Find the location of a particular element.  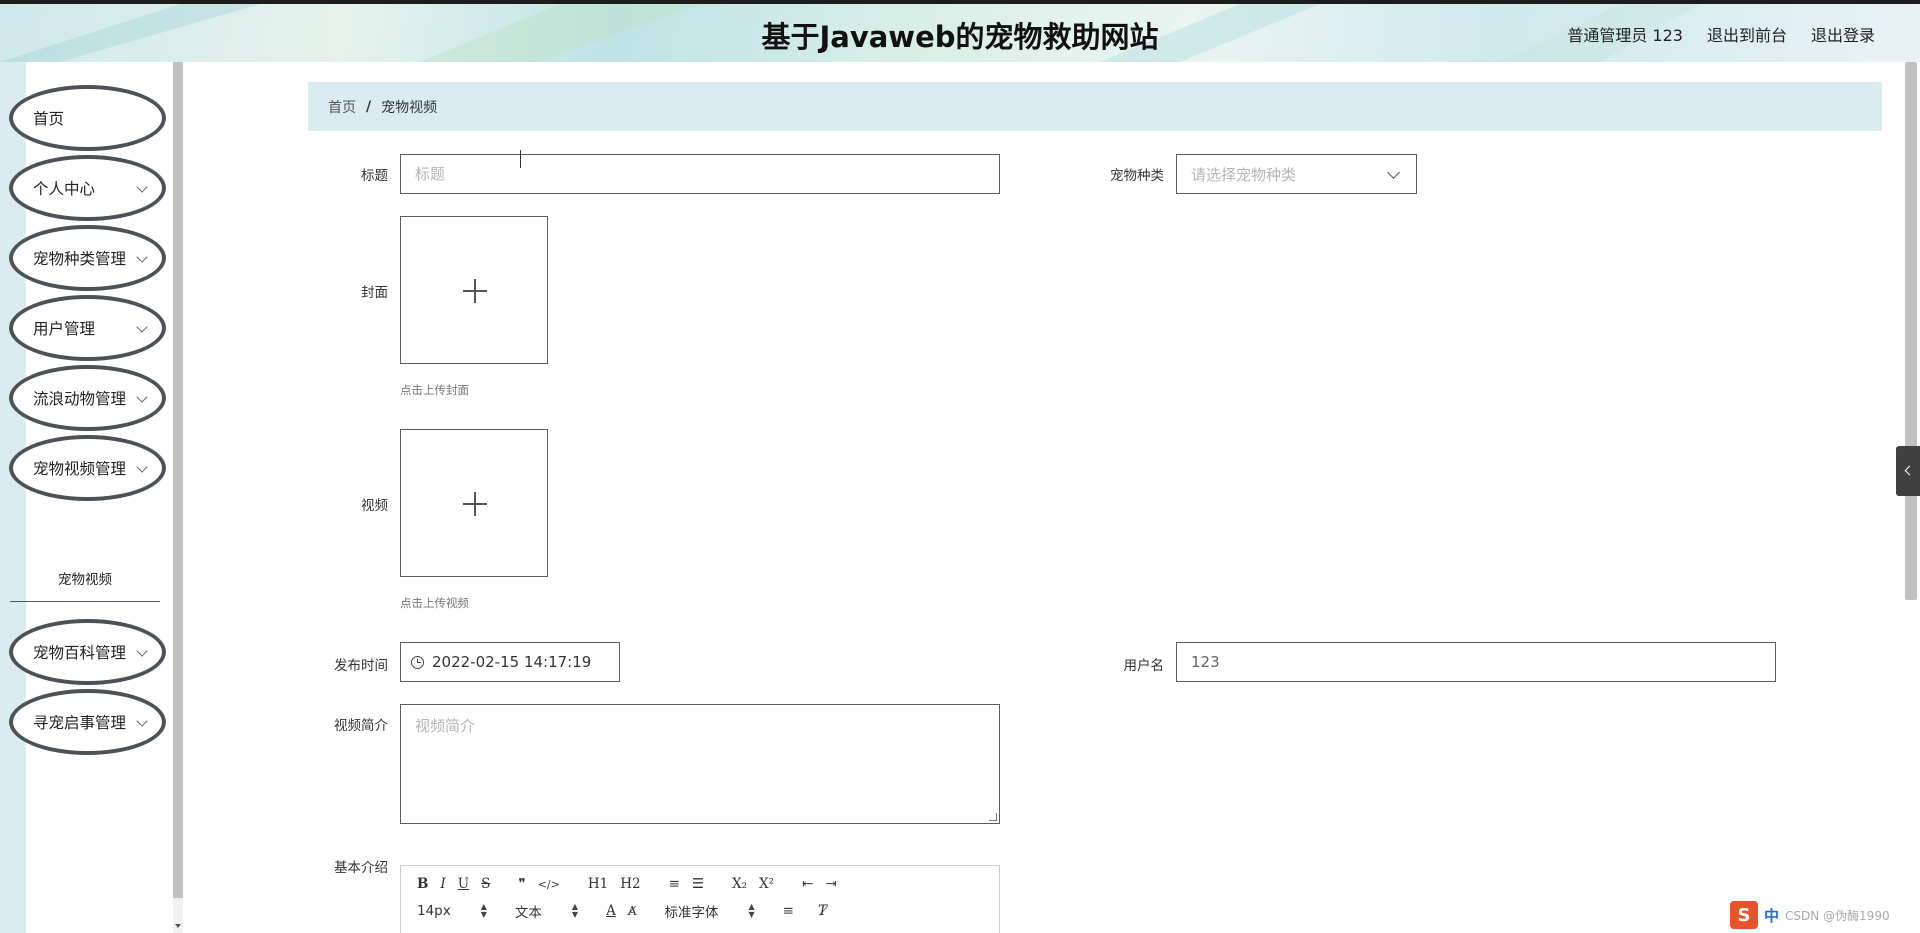

username-value: 123 is located at coordinates (1205, 662).